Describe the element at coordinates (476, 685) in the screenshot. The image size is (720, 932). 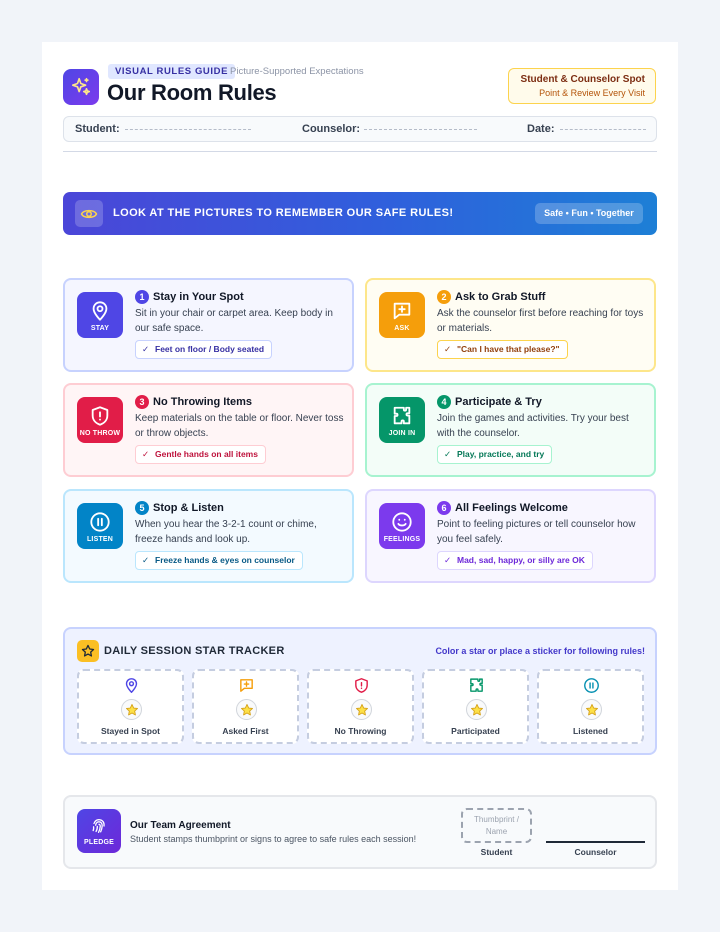
I see `puzzle-icon` at that location.